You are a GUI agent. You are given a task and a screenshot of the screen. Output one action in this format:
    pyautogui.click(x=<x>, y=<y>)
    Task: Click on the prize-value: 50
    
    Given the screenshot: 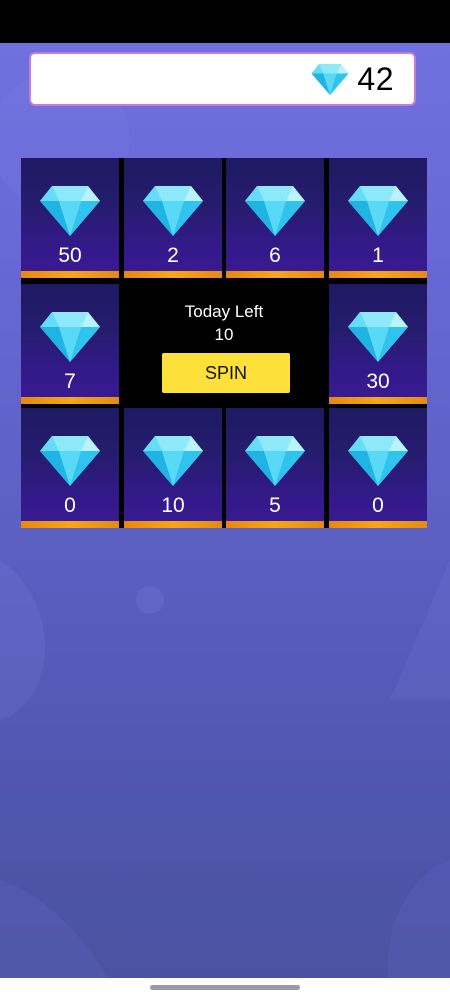 What is the action you would take?
    pyautogui.click(x=70, y=255)
    